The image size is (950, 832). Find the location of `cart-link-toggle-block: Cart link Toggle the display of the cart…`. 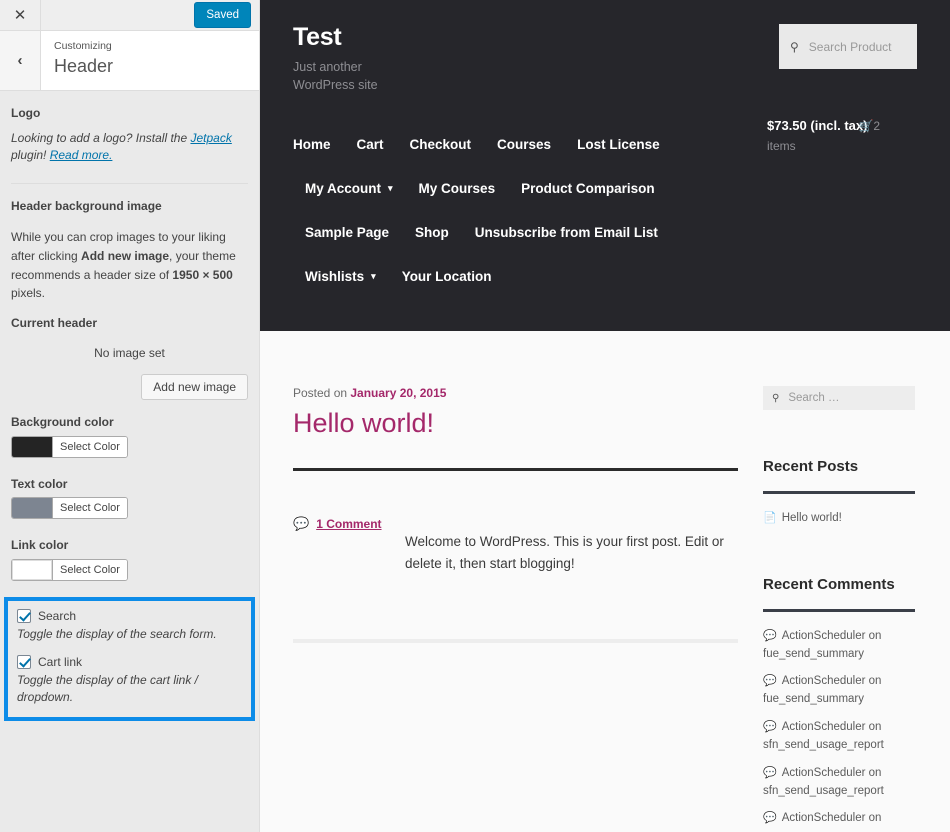

cart-link-toggle-block: Cart link Toggle the display of the cart… is located at coordinates (129, 680).